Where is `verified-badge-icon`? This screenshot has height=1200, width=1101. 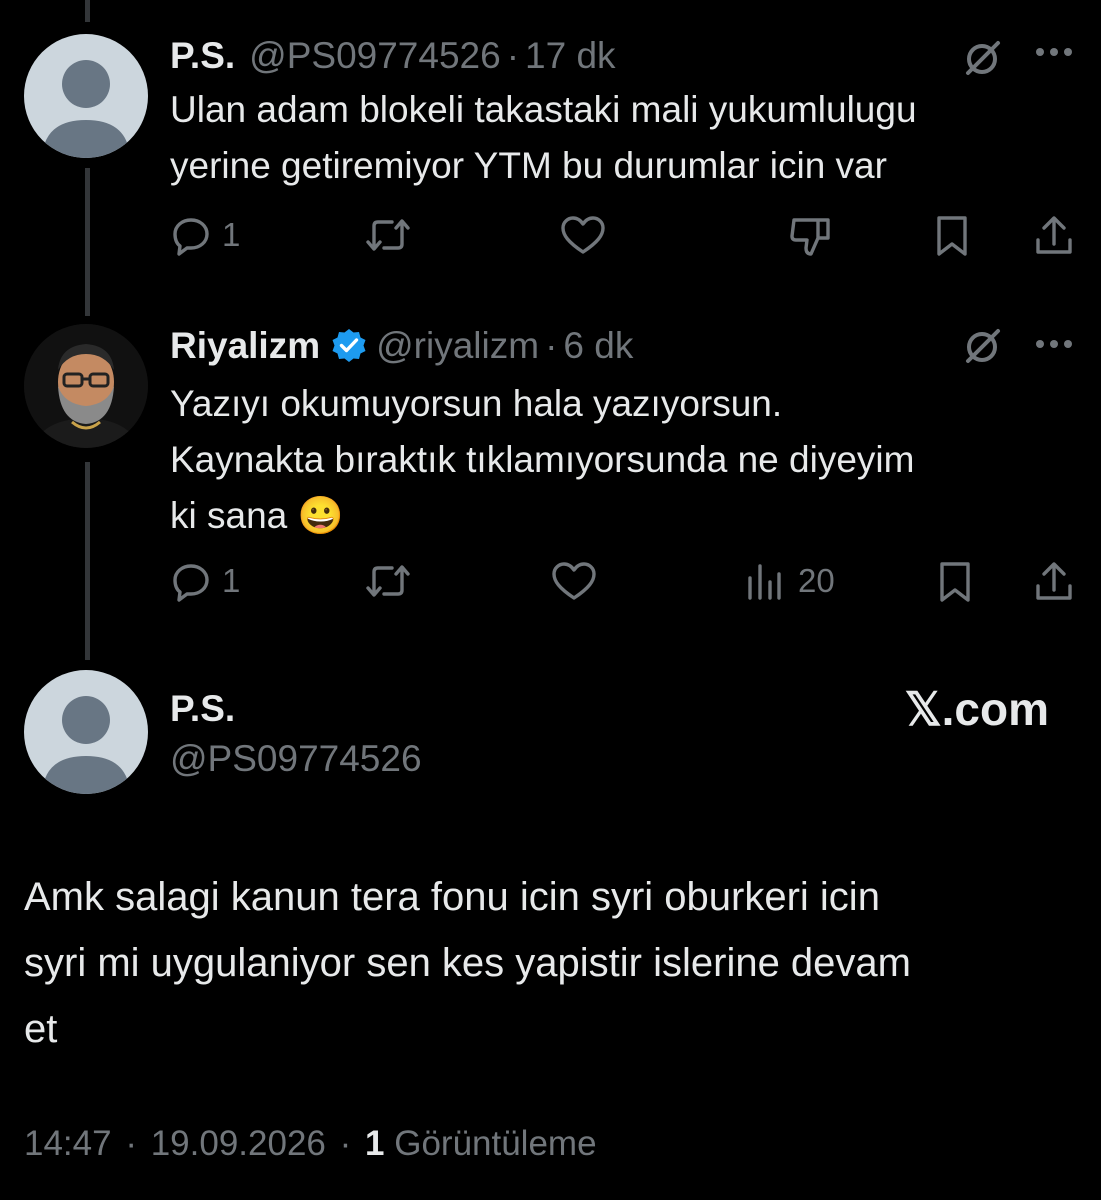
verified-badge-icon is located at coordinates (349, 345).